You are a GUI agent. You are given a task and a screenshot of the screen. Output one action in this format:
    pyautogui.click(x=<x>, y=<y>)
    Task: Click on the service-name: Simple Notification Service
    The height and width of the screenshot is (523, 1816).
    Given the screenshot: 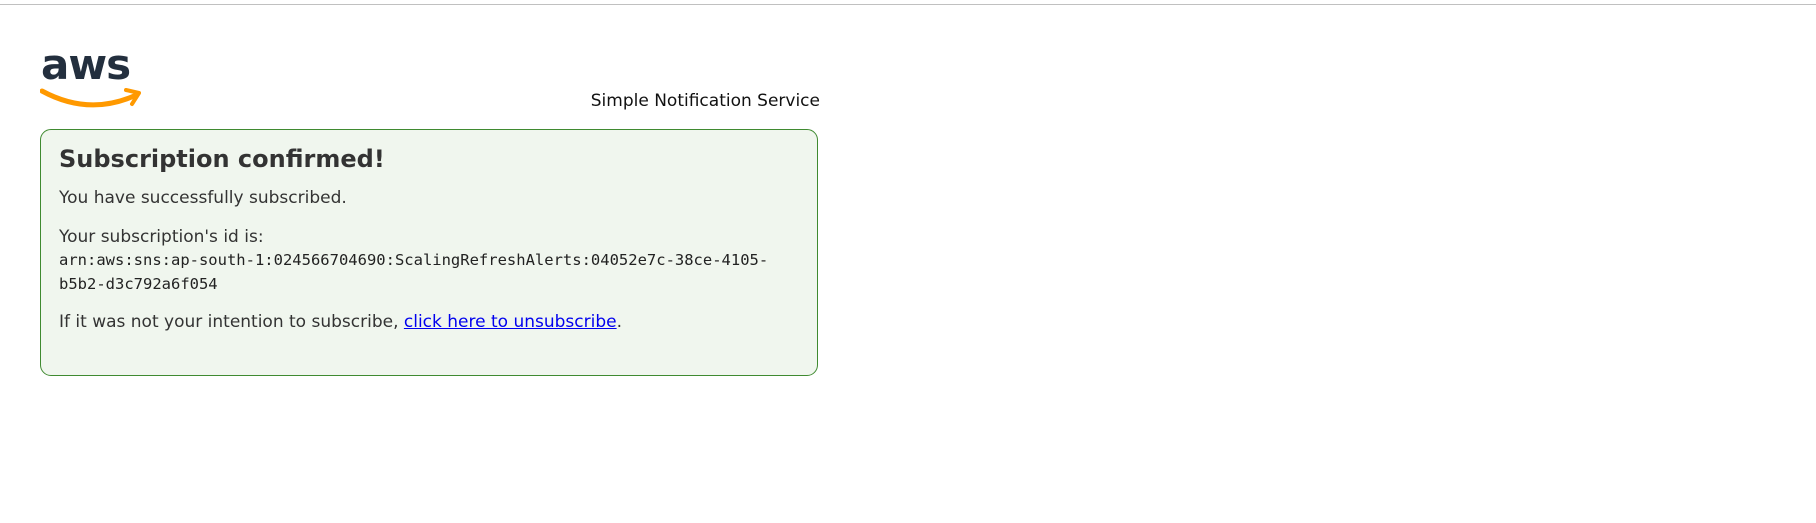 What is the action you would take?
    pyautogui.click(x=705, y=101)
    